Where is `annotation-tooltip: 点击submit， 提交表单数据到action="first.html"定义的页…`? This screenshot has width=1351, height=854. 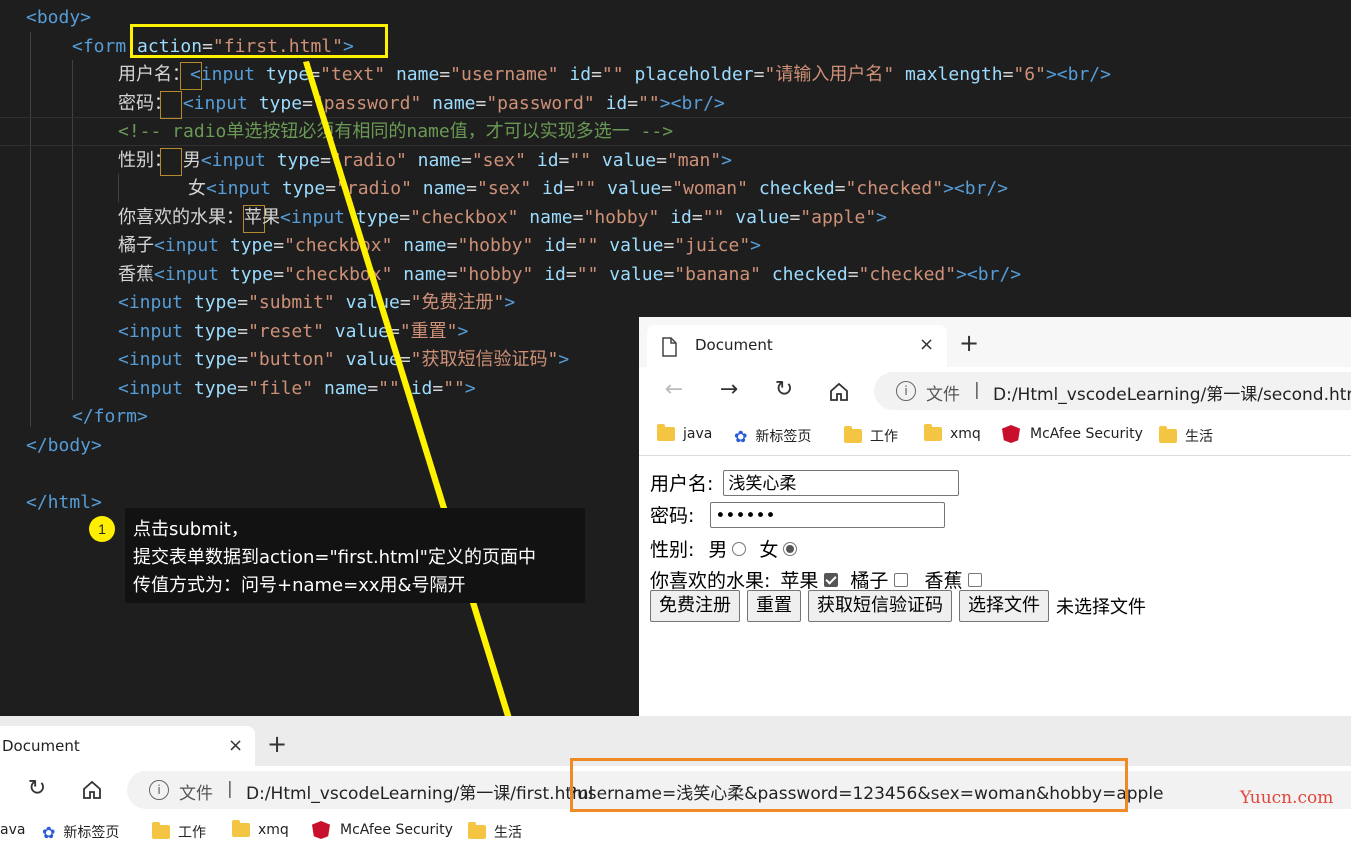 annotation-tooltip: 点击submit， 提交表单数据到action="first.html"定义的页… is located at coordinates (355, 555).